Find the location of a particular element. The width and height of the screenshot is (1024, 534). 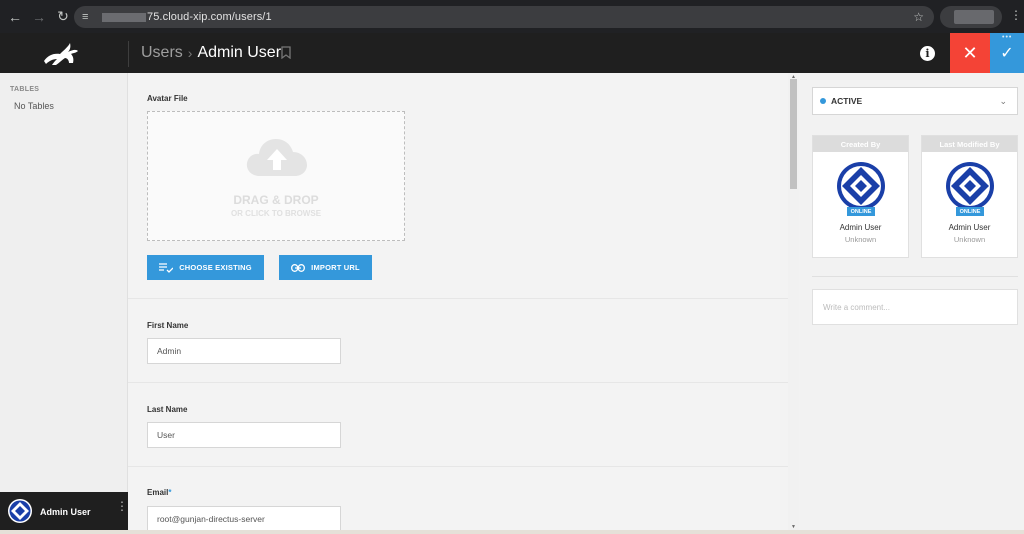

breadcrumb: Users › Admin User is located at coordinates (211, 53).